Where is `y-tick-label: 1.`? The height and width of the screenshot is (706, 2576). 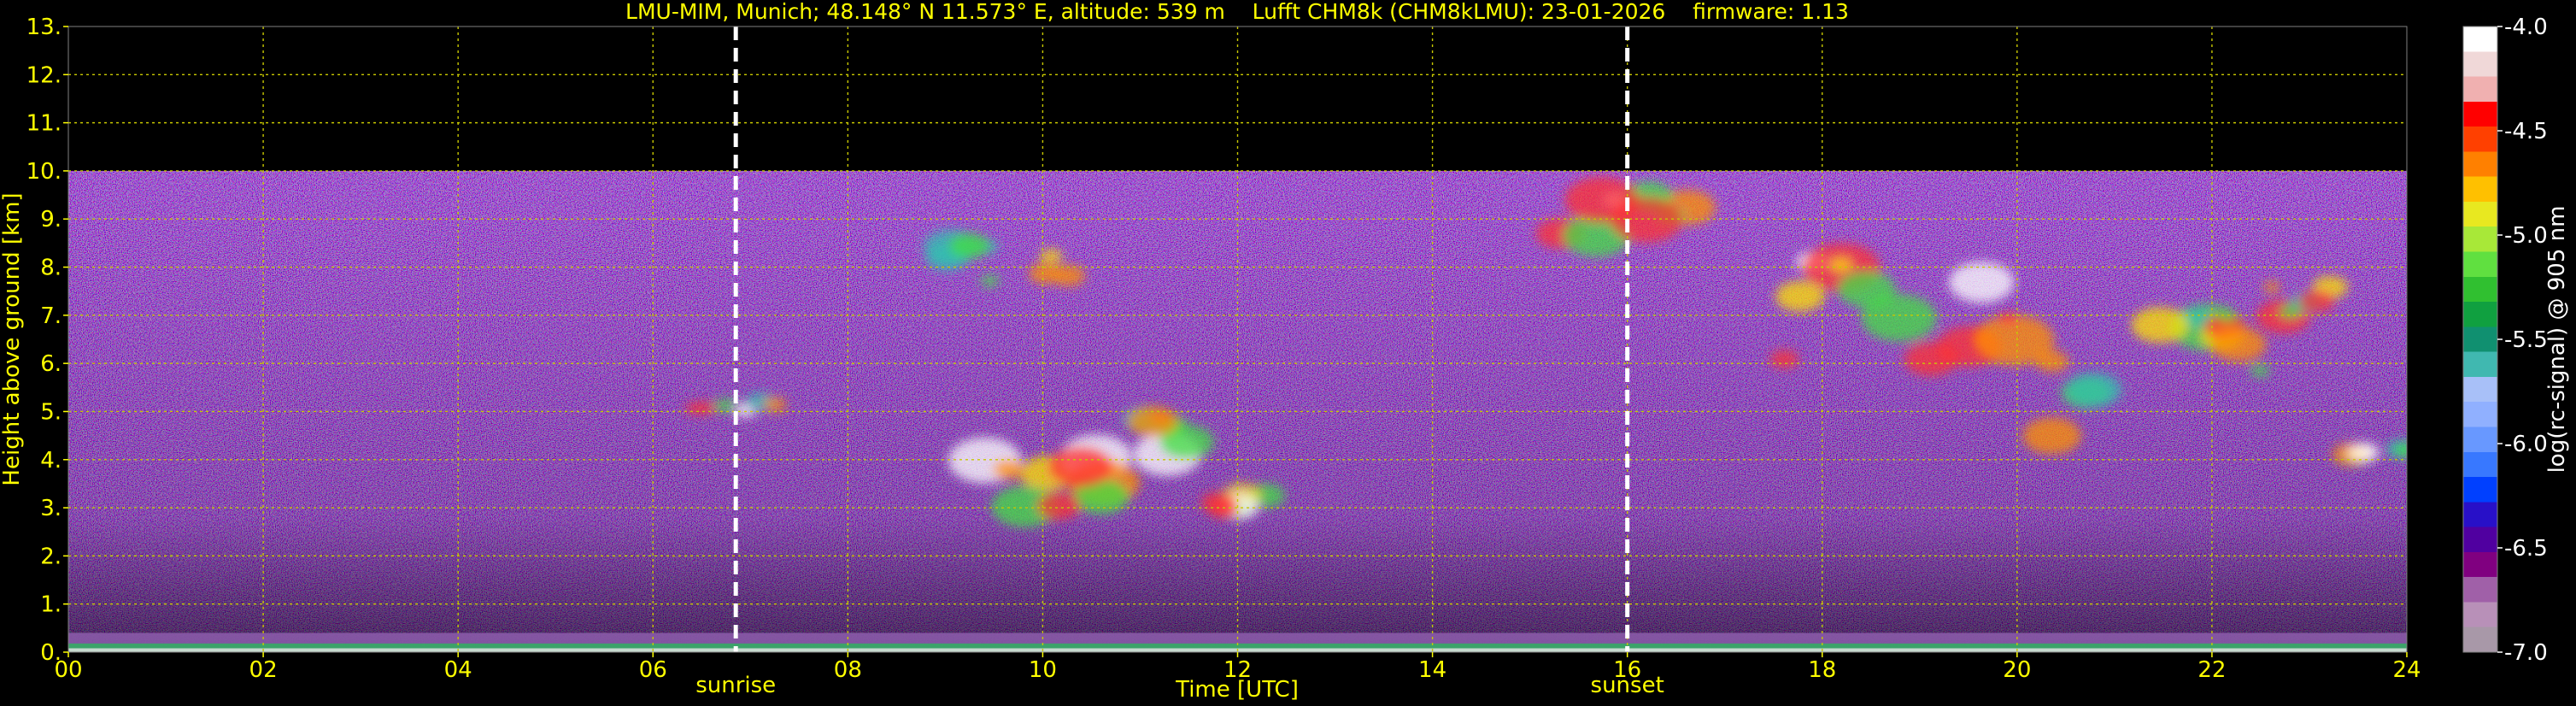 y-tick-label: 1. is located at coordinates (51, 605).